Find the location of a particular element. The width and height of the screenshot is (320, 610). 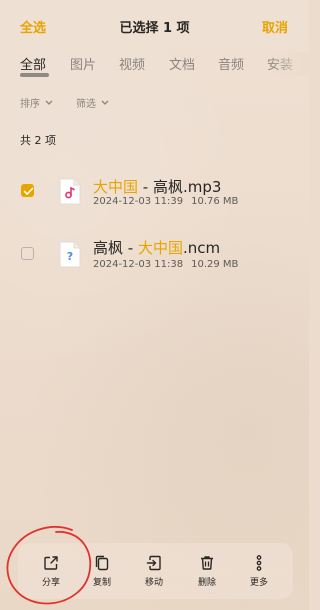

filter-dropdown: 筛选 is located at coordinates (92, 102).